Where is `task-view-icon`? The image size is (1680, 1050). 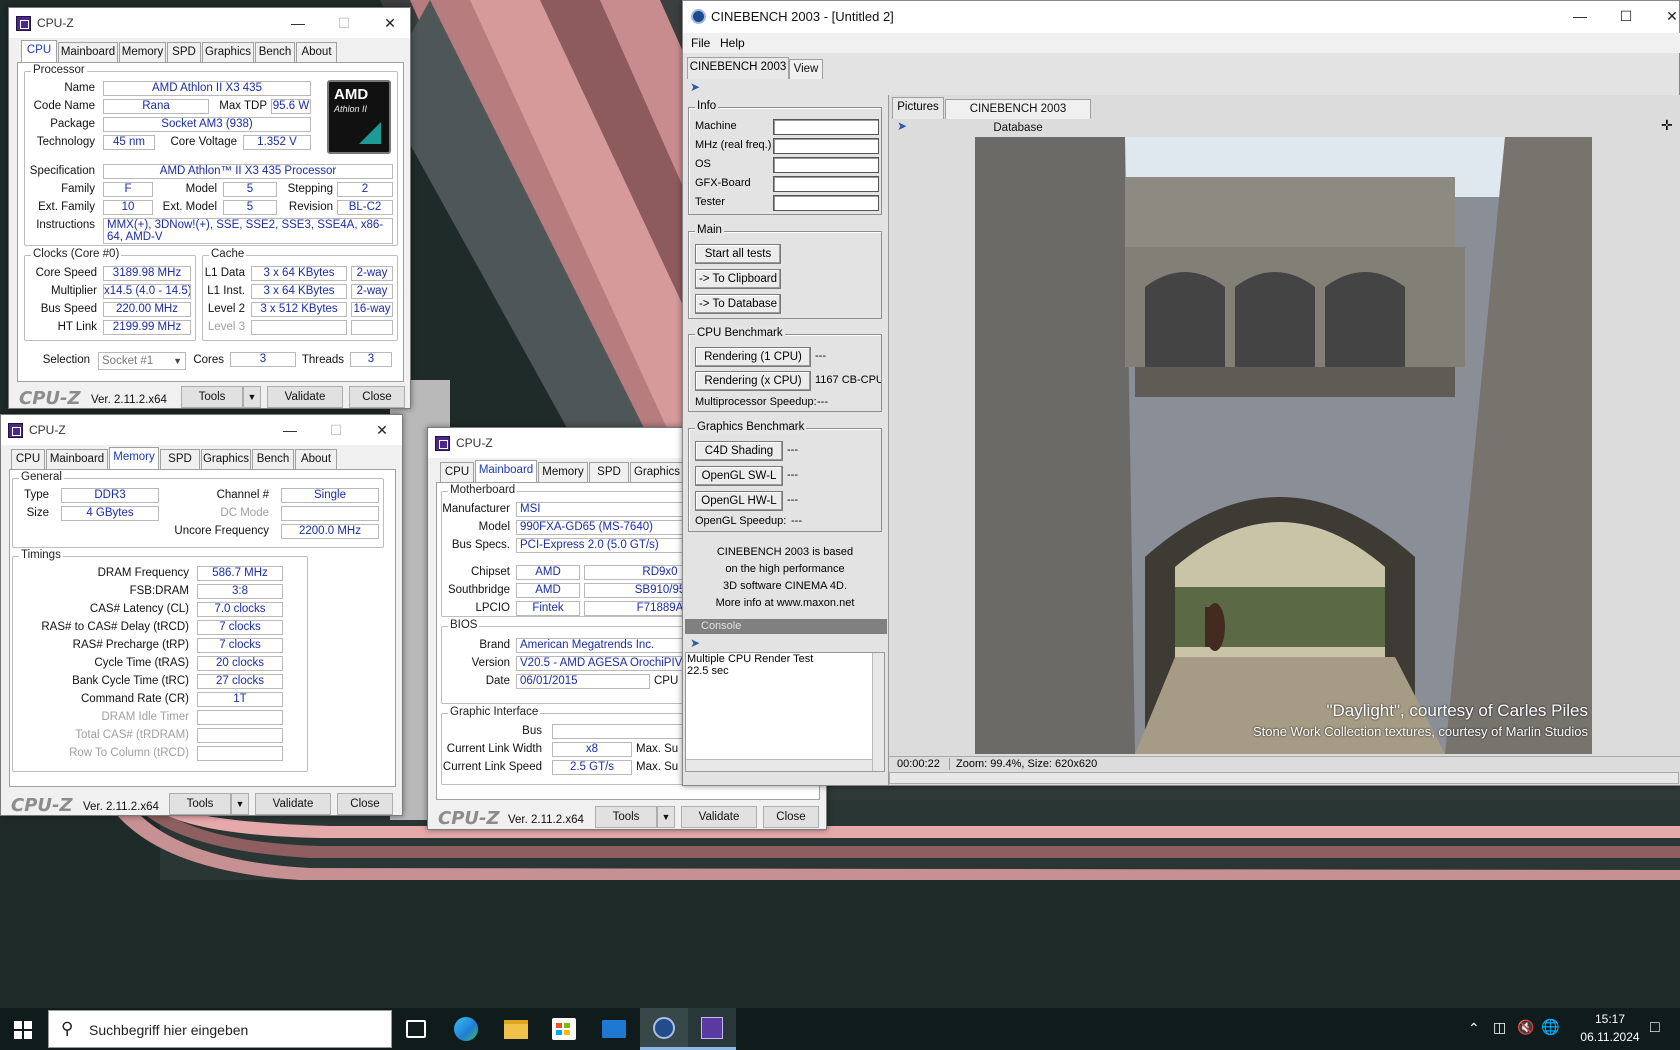 task-view-icon is located at coordinates (416, 1029).